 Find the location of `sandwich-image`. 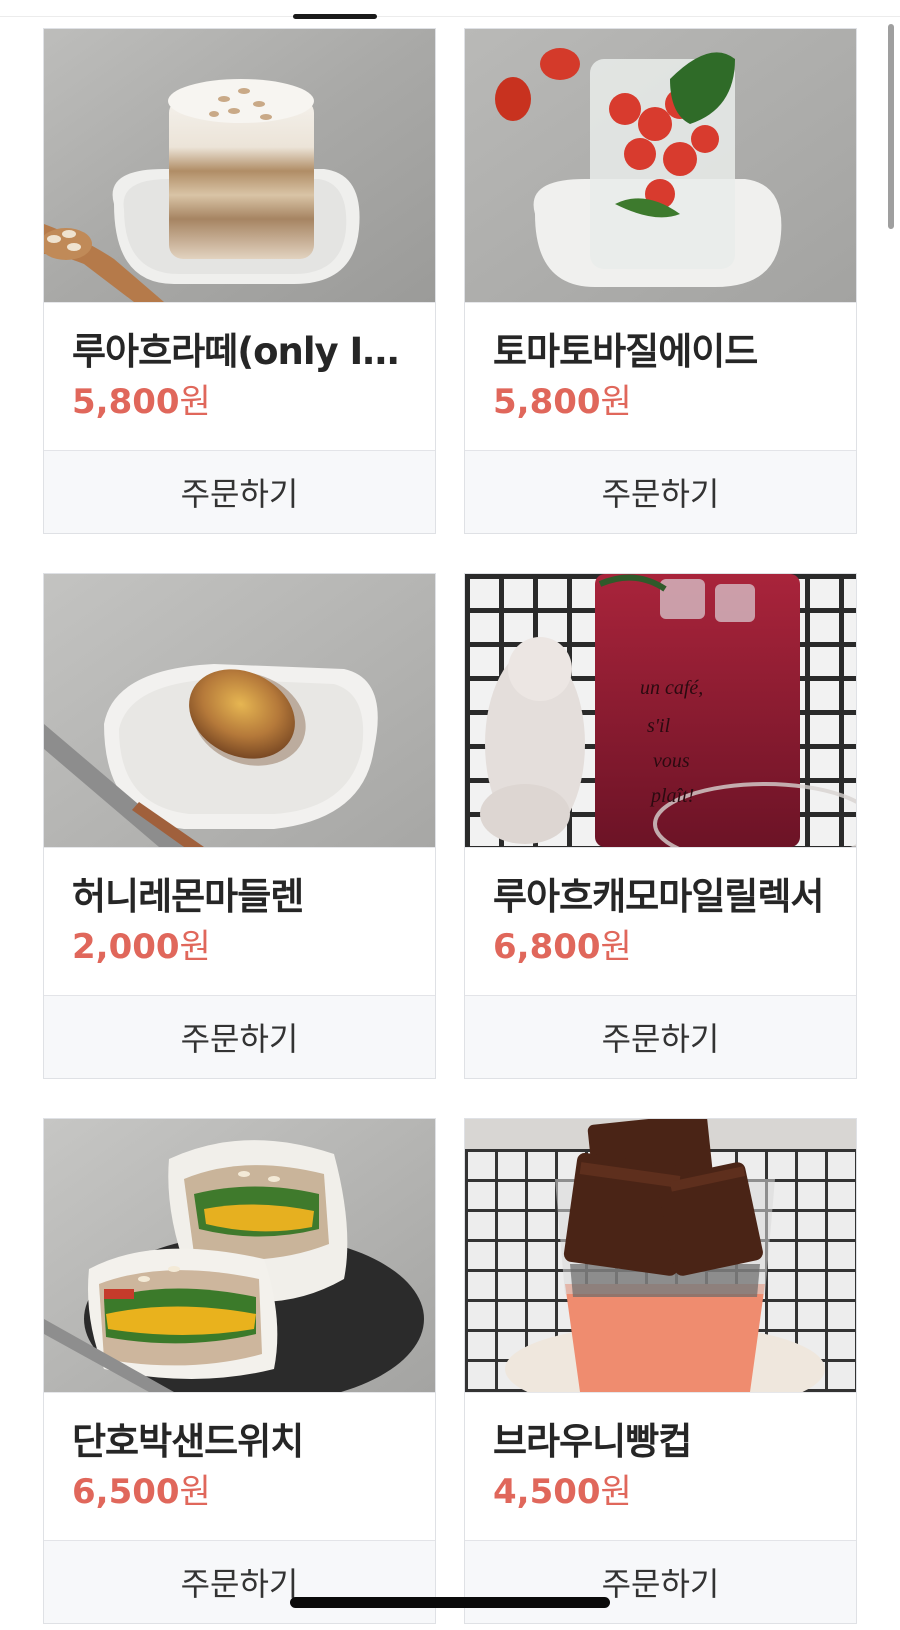

sandwich-image is located at coordinates (239, 1255).